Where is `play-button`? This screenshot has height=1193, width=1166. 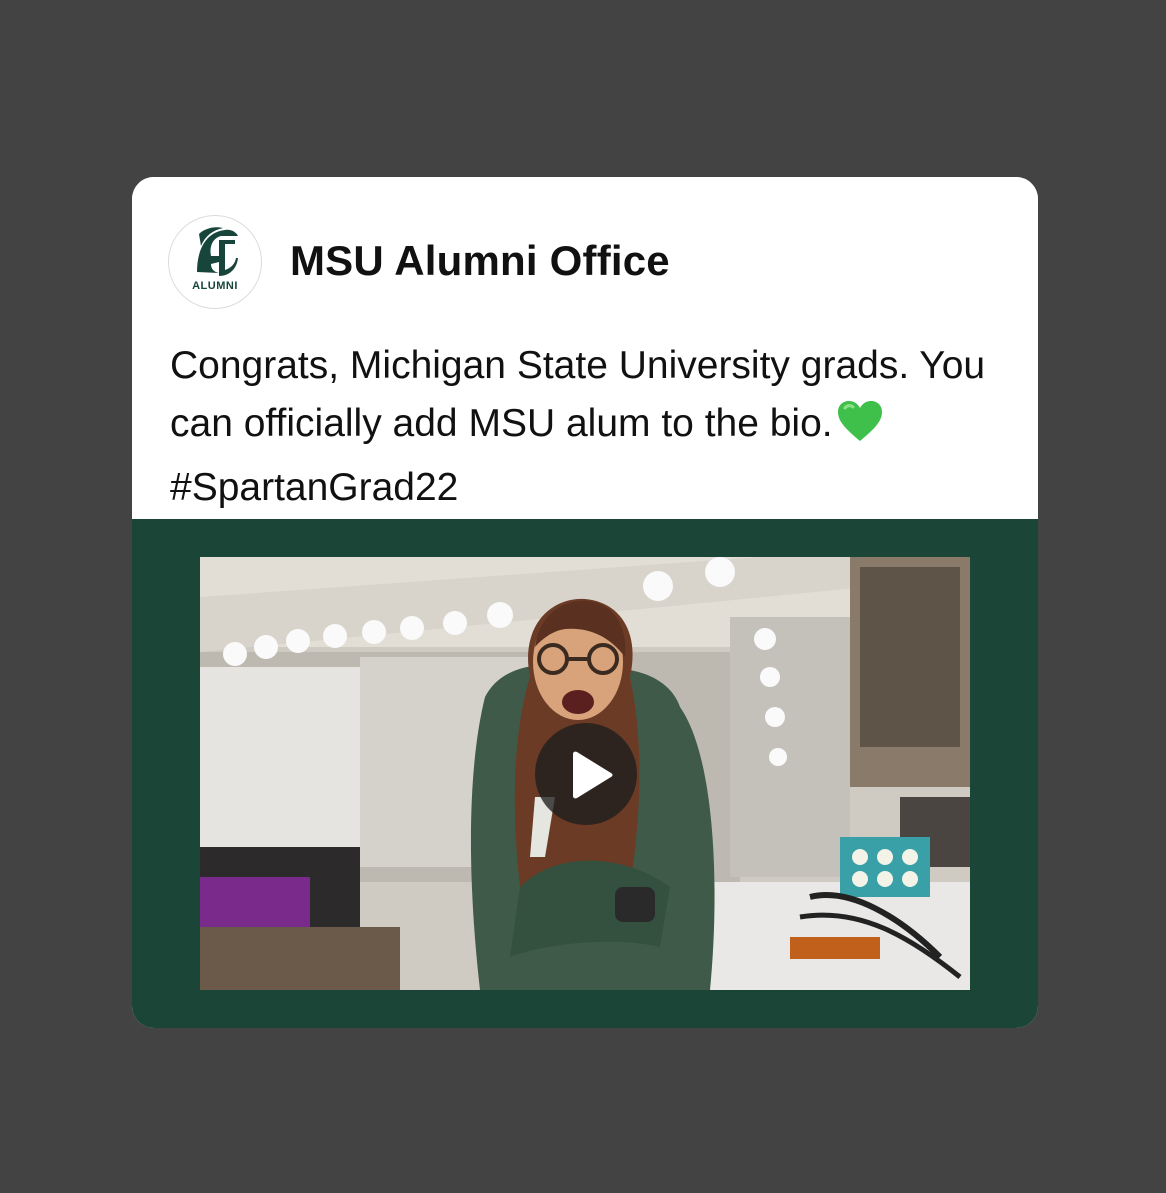 play-button is located at coordinates (586, 774).